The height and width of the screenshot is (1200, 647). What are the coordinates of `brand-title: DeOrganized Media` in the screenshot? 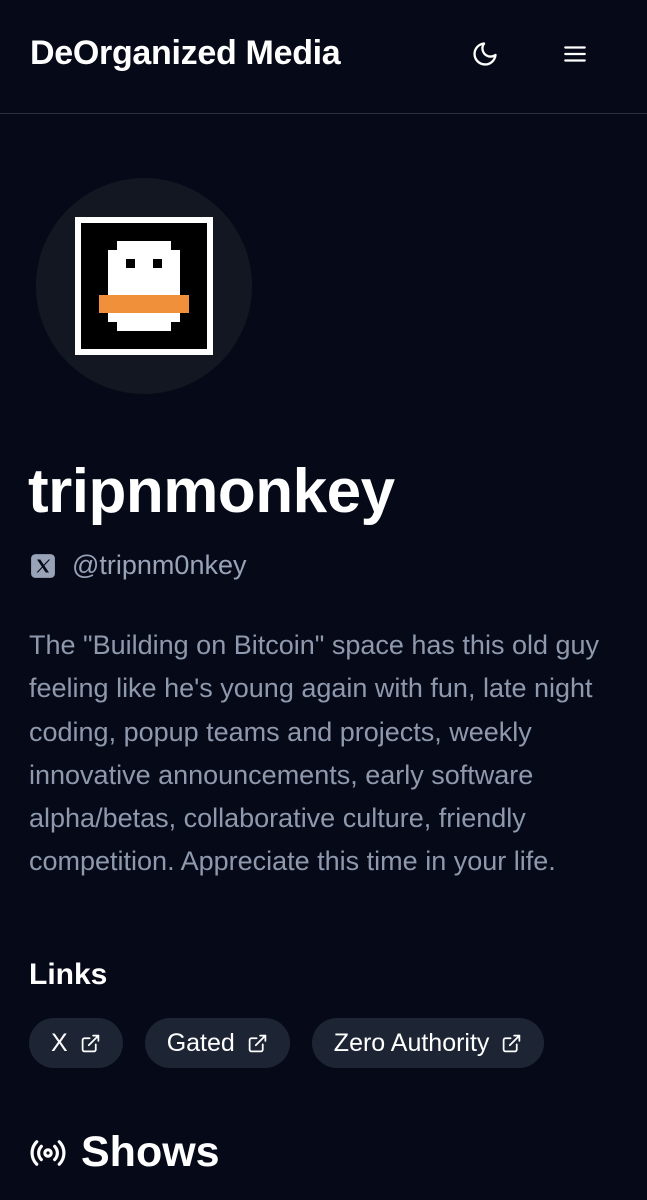 It's located at (185, 53).